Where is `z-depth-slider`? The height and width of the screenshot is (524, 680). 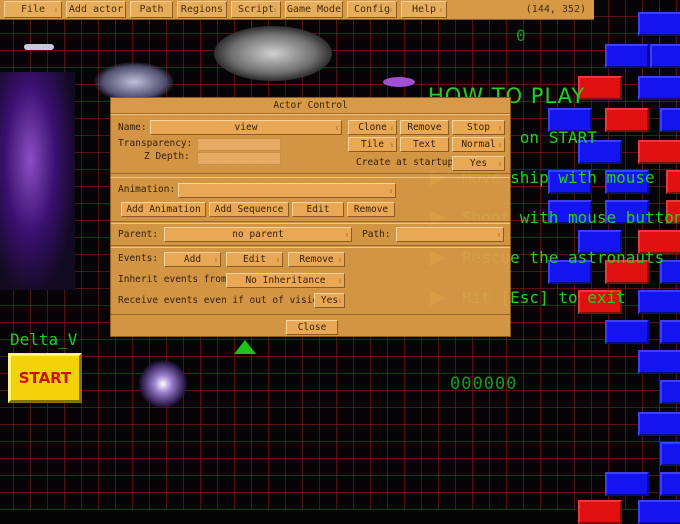 z-depth-slider is located at coordinates (239, 158).